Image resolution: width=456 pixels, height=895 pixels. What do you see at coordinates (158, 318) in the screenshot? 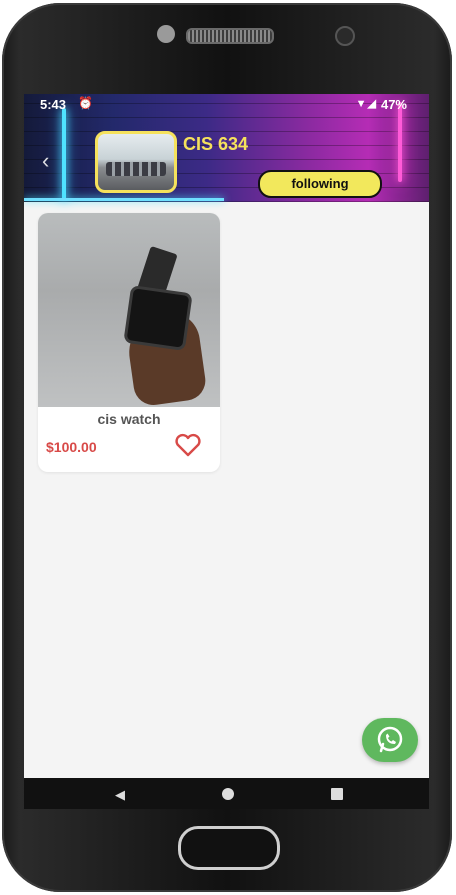
I see `watch-face-shape` at bounding box center [158, 318].